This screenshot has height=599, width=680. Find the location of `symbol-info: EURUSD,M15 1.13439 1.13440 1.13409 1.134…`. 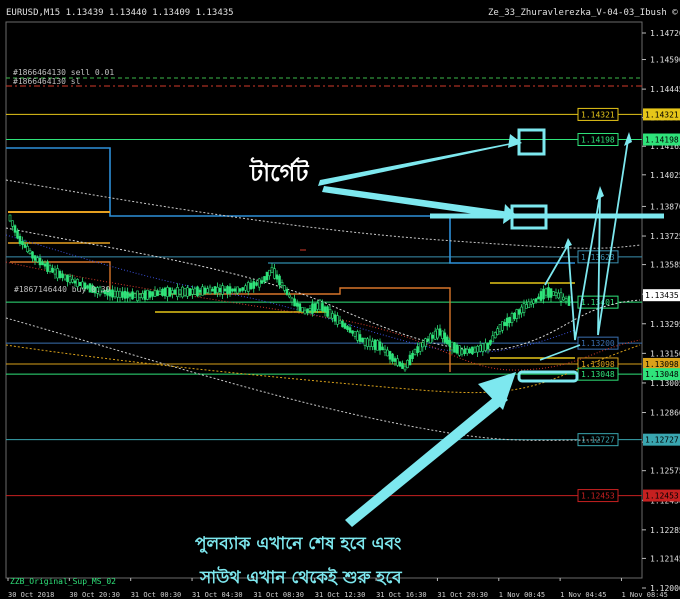

symbol-info: EURUSD,M15 1.13439 1.13440 1.13409 1.134… is located at coordinates (120, 13).